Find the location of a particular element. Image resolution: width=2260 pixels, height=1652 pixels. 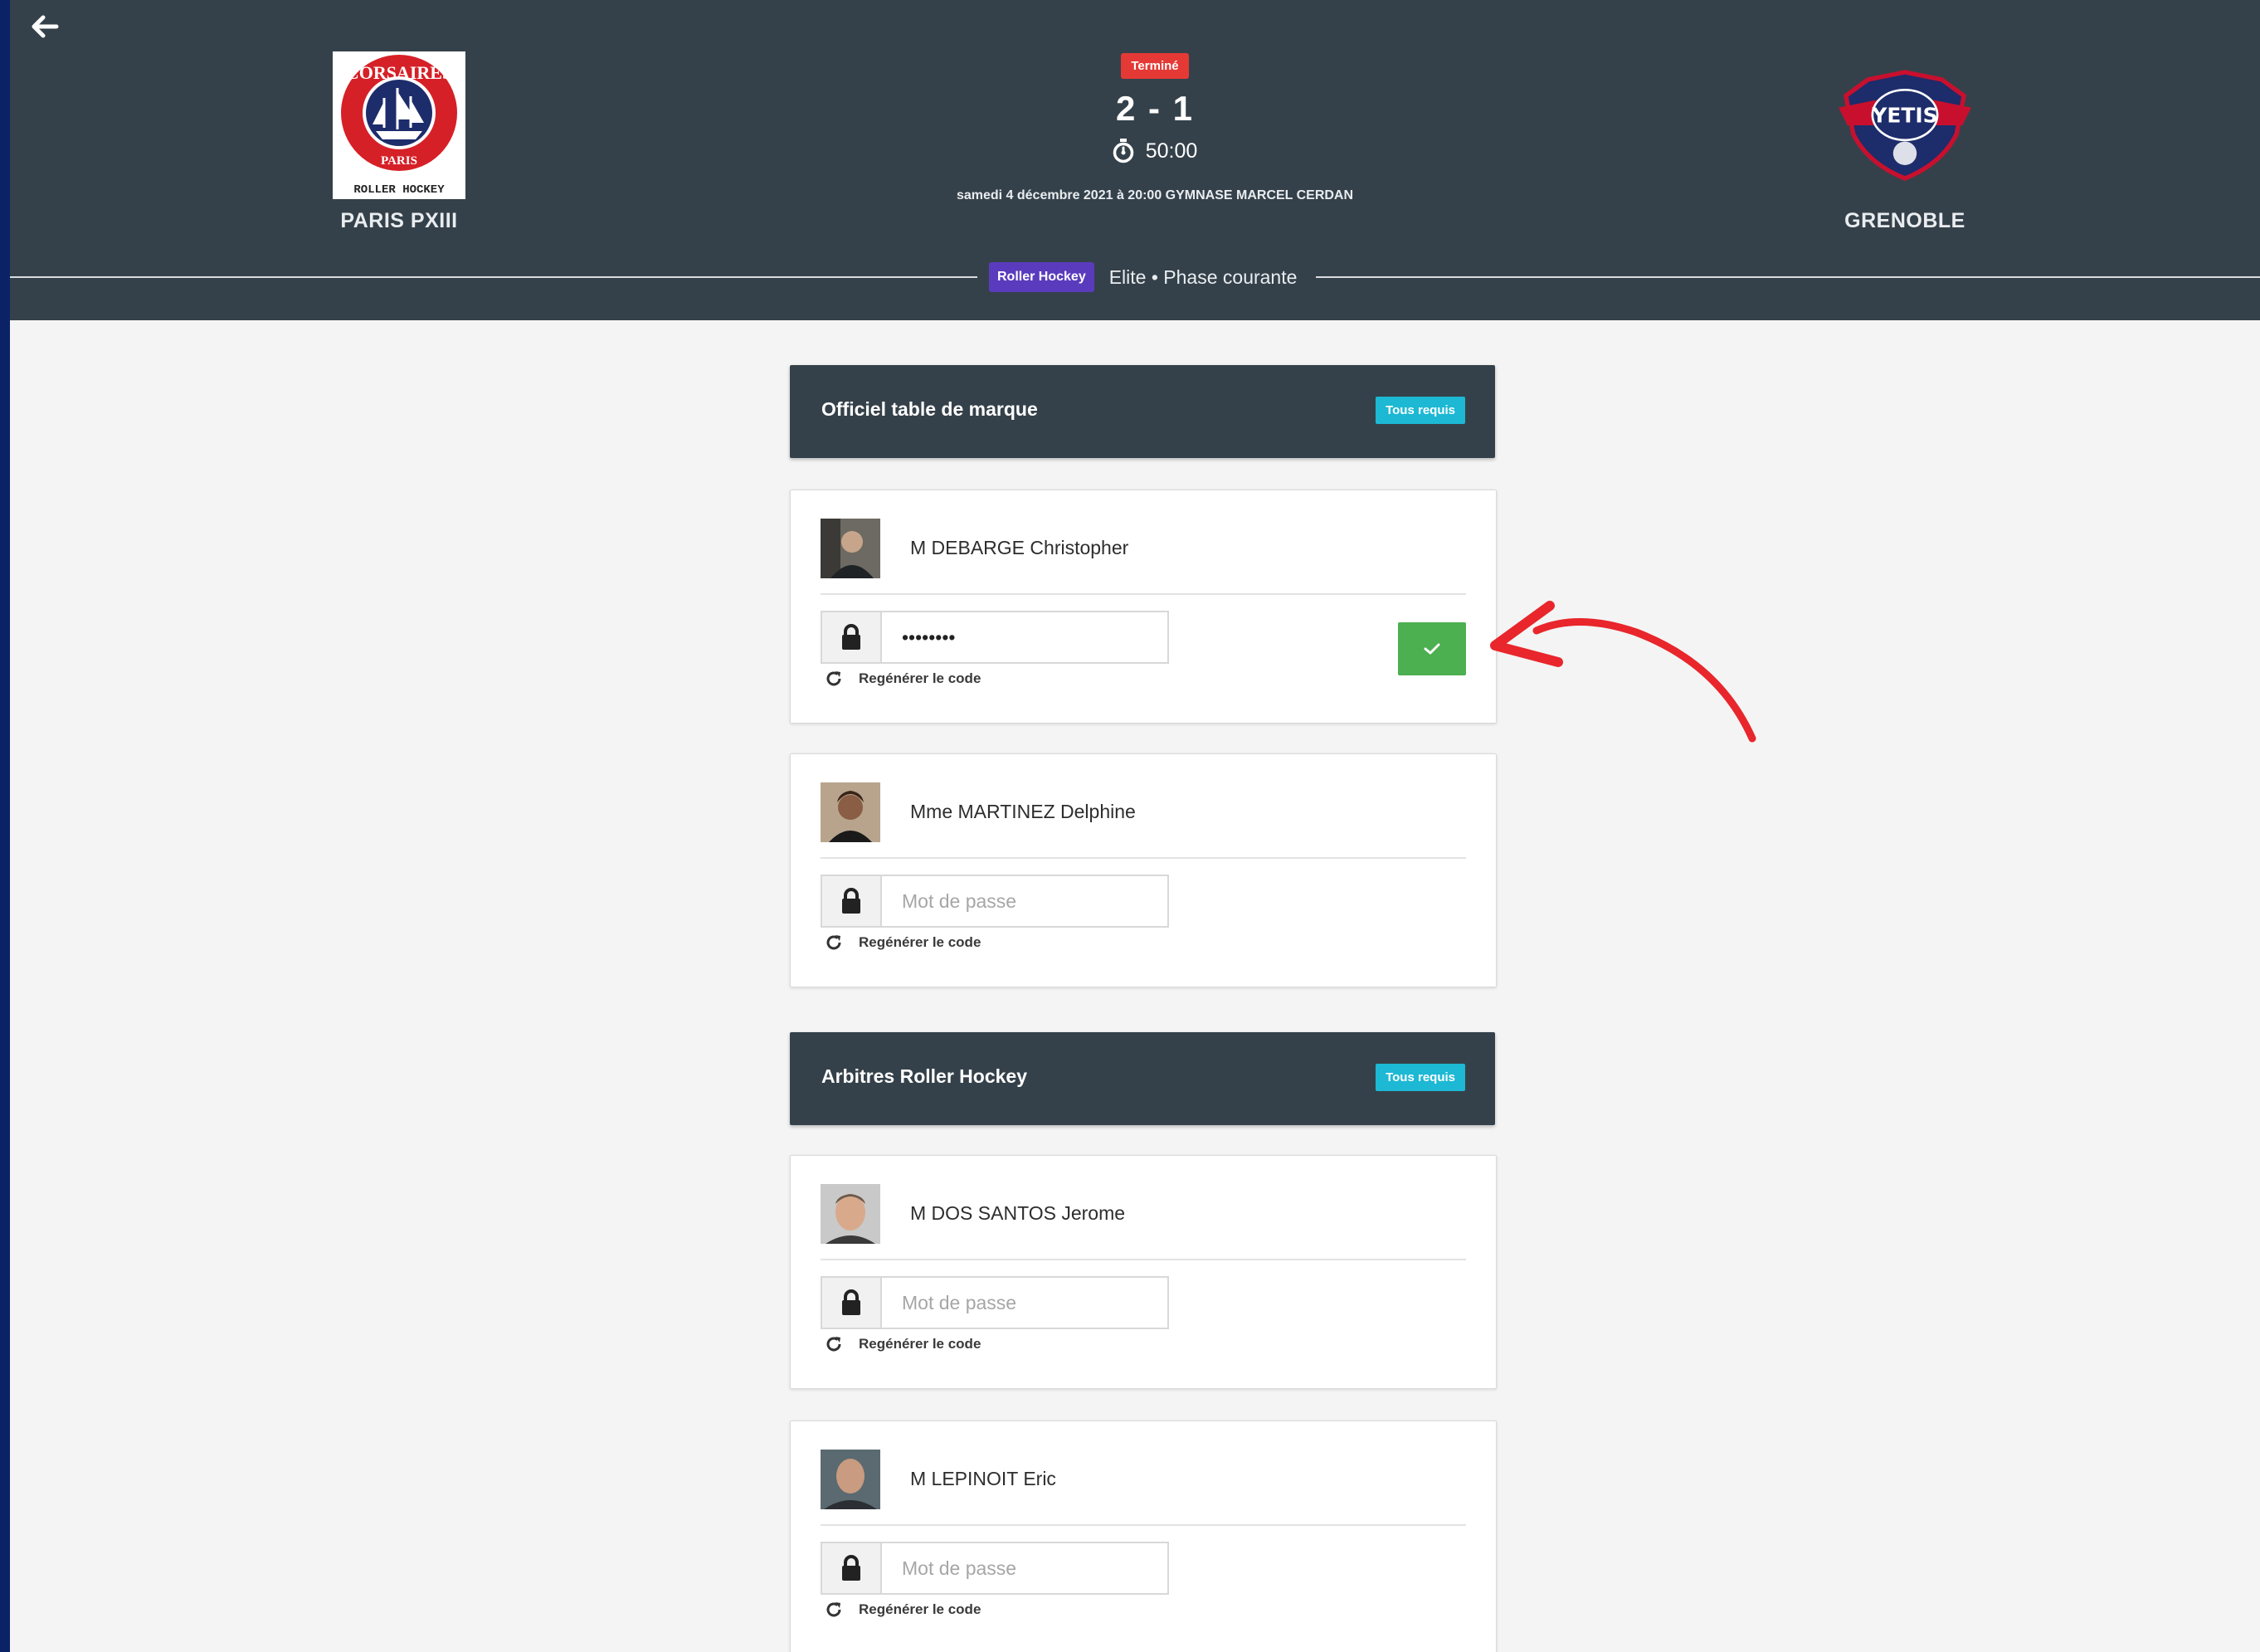

away-team: YETIS GRENOBLE is located at coordinates (1905, 142).